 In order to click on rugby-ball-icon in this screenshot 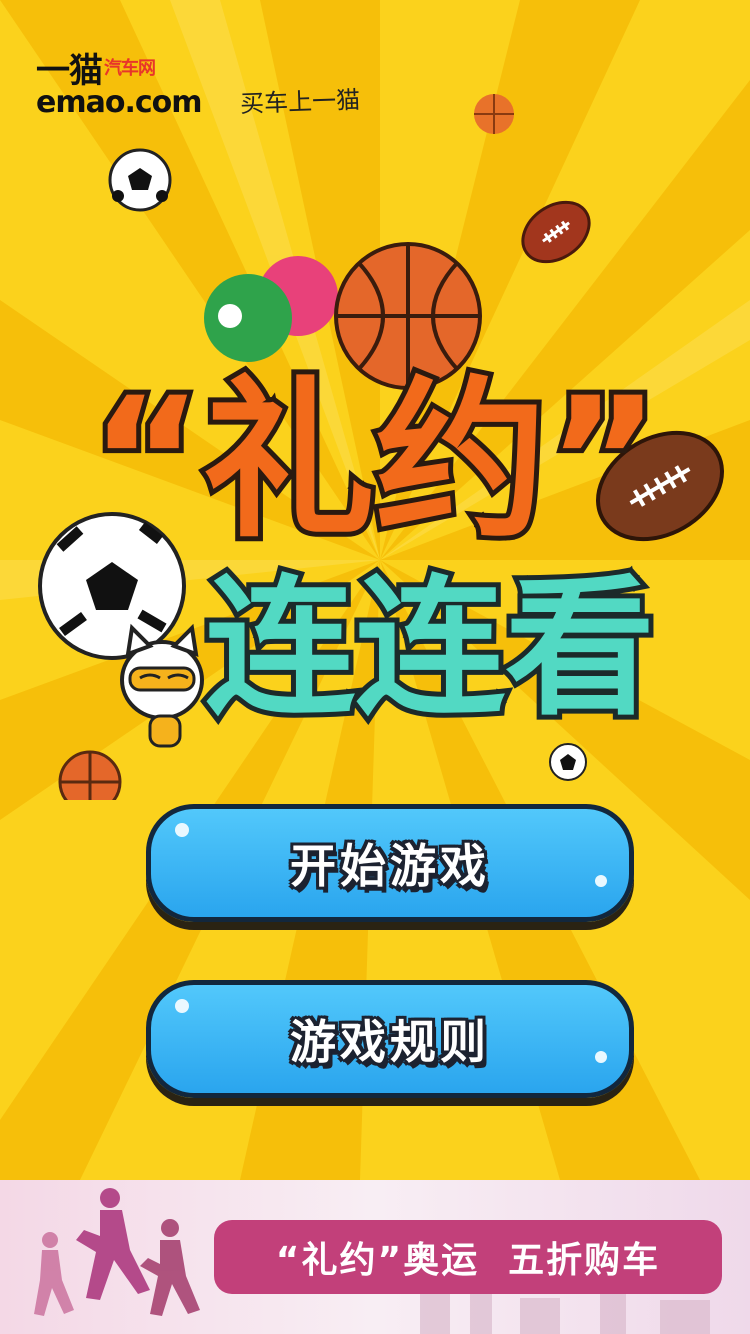, I will do `click(556, 232)`.